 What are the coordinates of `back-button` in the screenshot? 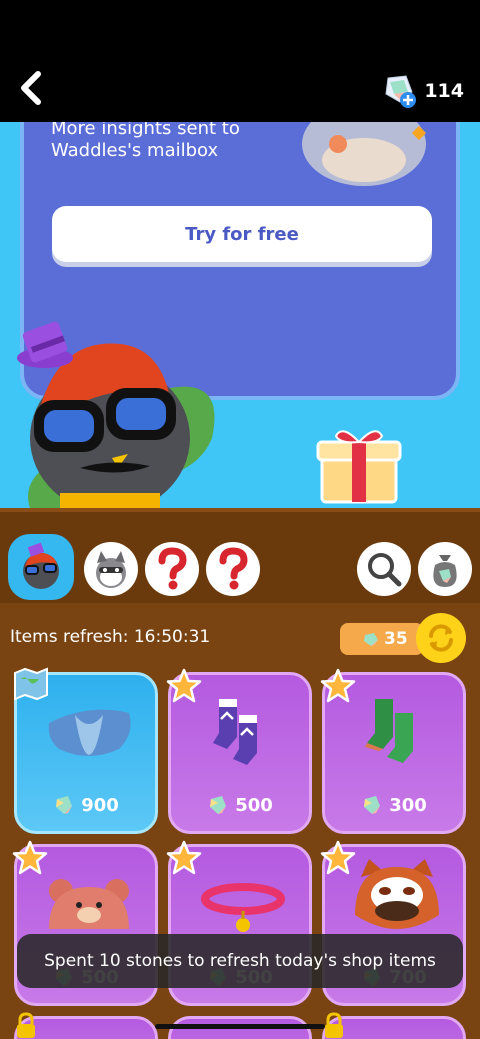 It's located at (32, 88).